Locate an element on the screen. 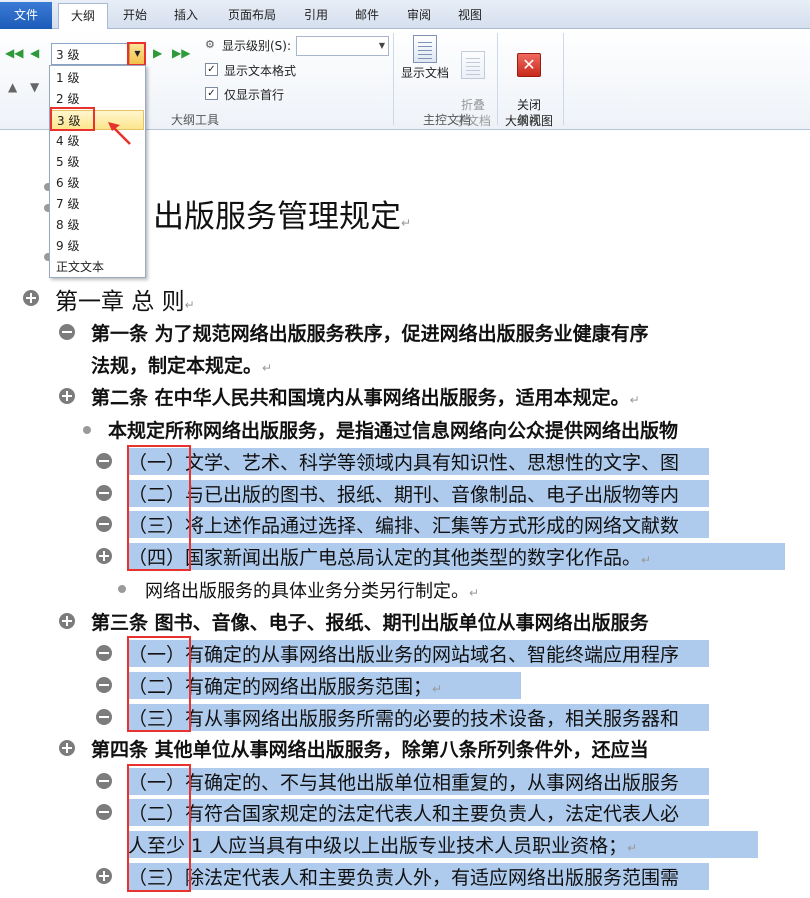 The width and height of the screenshot is (810, 898). article-2-text: 第二条 在中华人民共和国境内从事网络出版服务，适用本规定。 is located at coordinates (360, 398).